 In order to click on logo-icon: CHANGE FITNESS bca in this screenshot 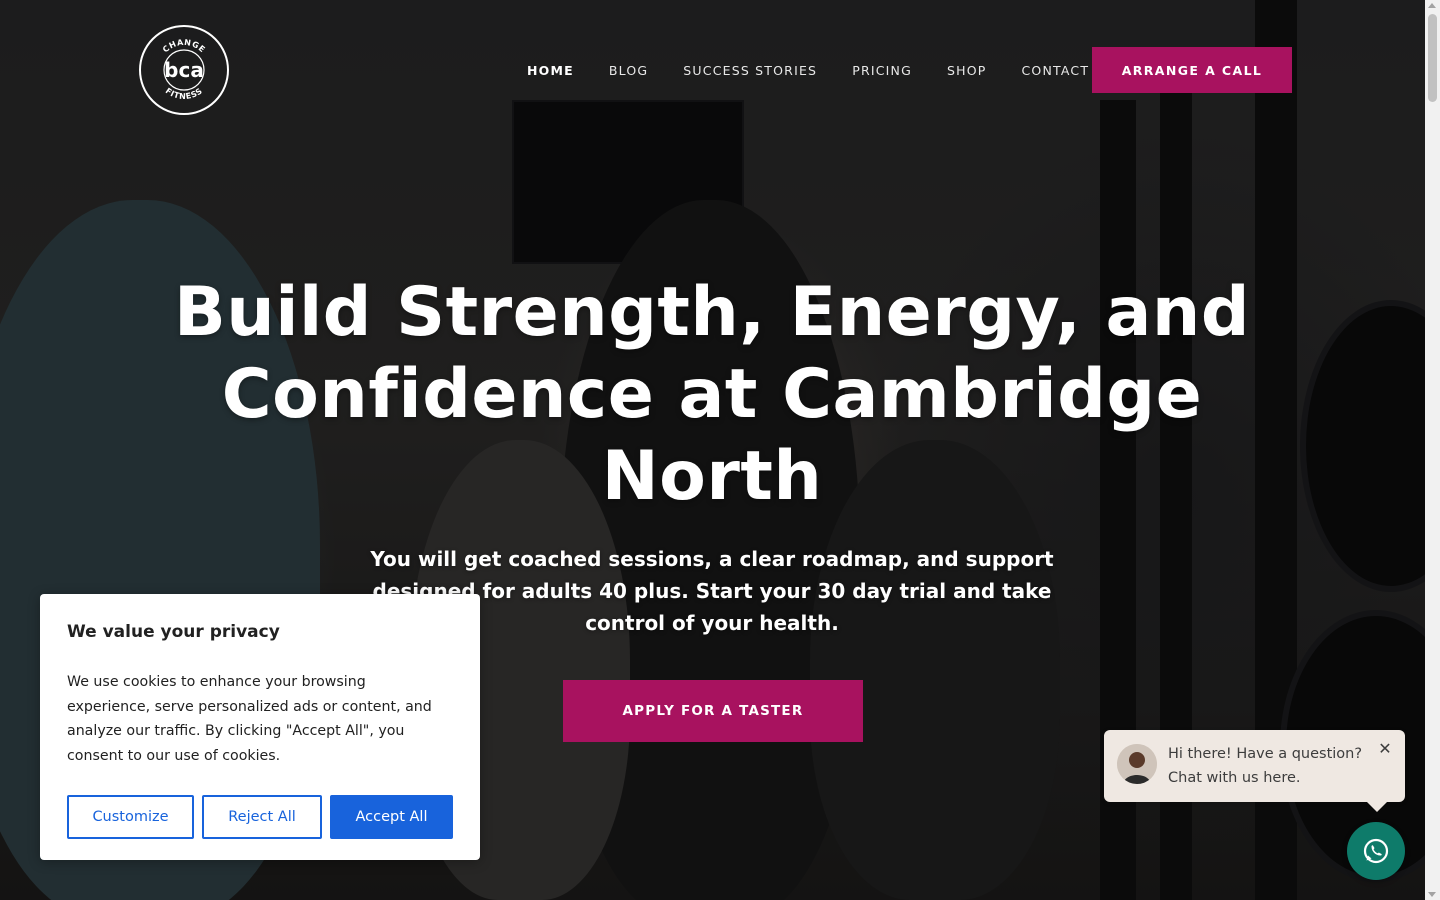, I will do `click(184, 69)`.